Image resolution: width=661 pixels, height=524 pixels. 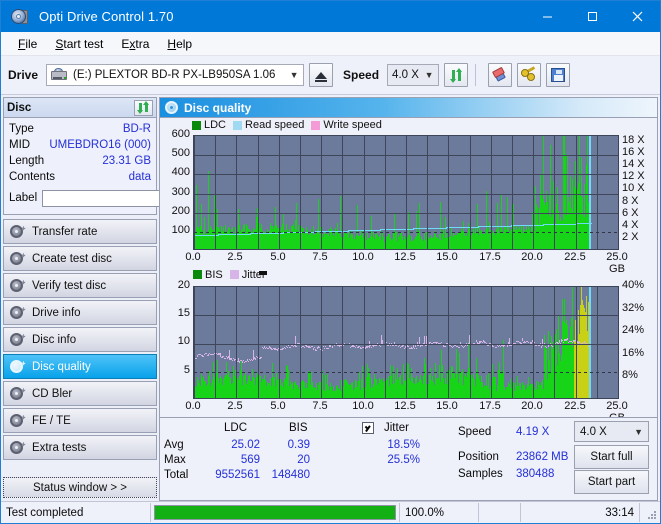 I want to click on eject-icon, so click(x=321, y=76).